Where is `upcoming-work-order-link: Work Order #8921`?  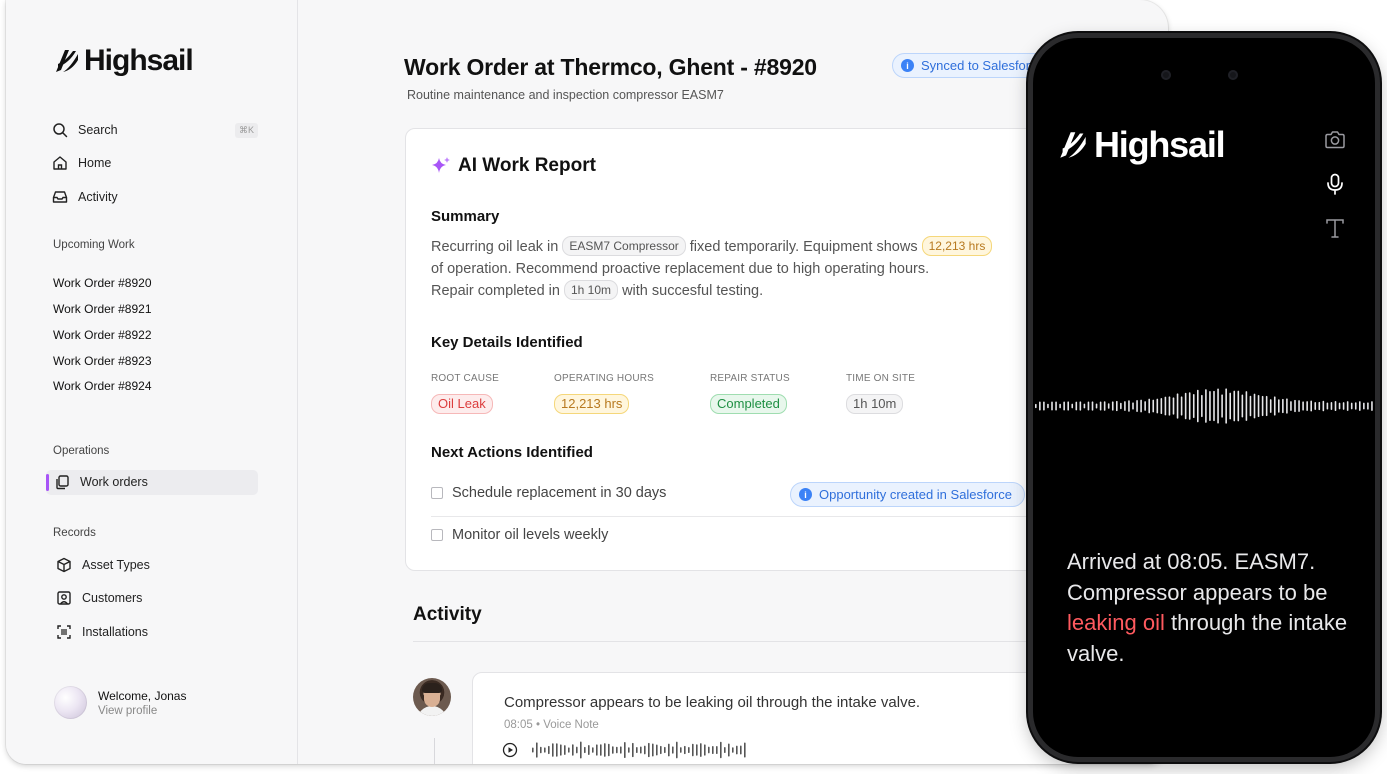 upcoming-work-order-link: Work Order #8921 is located at coordinates (102, 309).